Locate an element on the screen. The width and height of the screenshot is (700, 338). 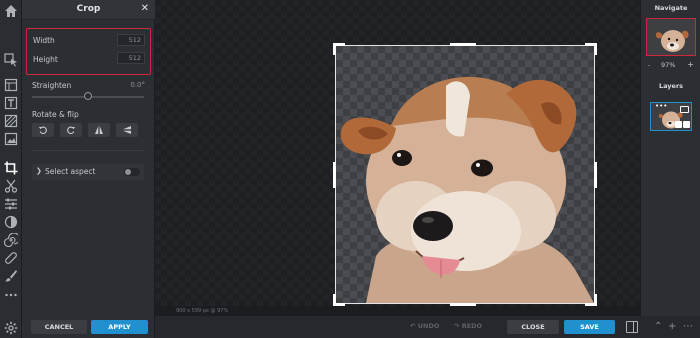
spiral-tool-icon is located at coordinates (11, 240).